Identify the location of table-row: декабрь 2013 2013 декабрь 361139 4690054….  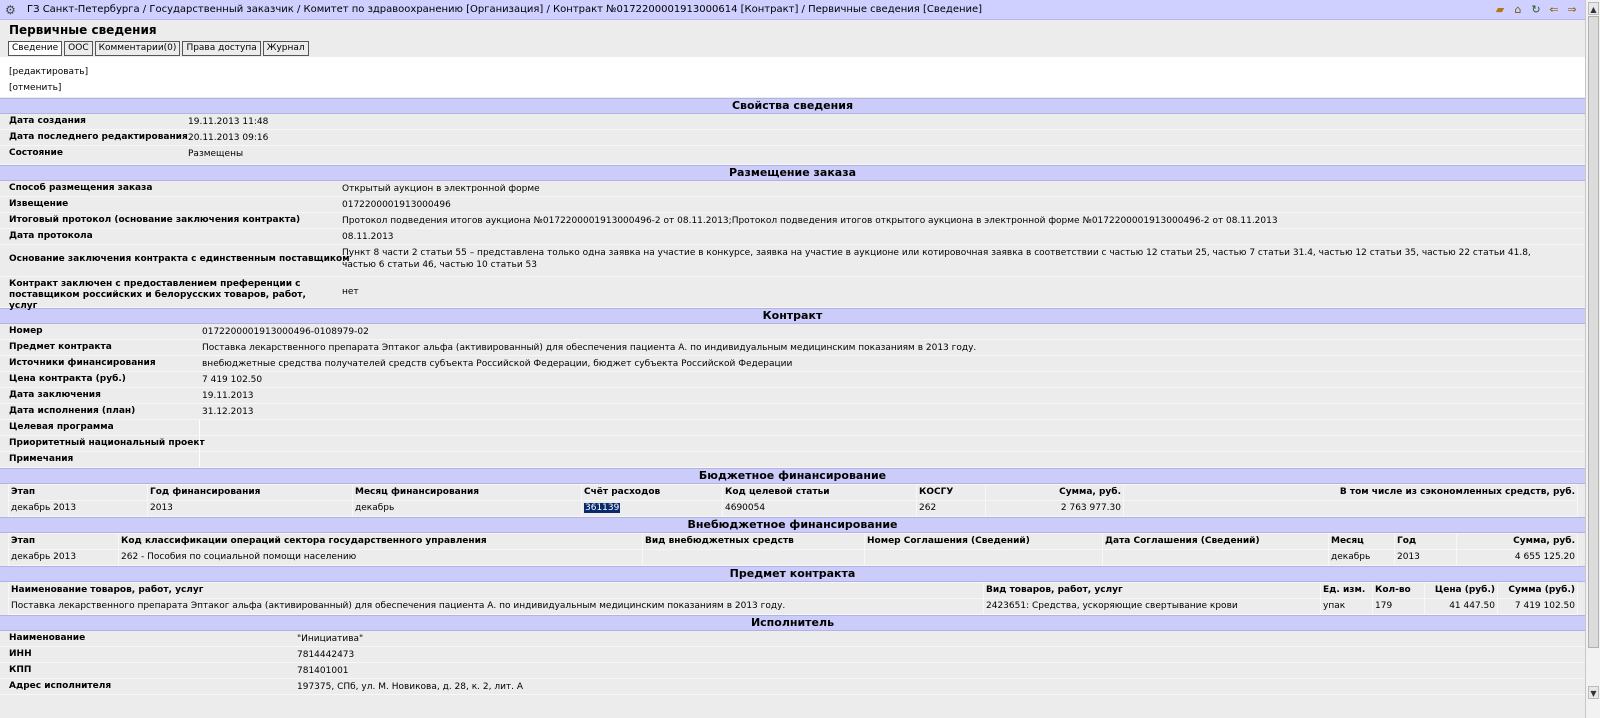
(793, 508).